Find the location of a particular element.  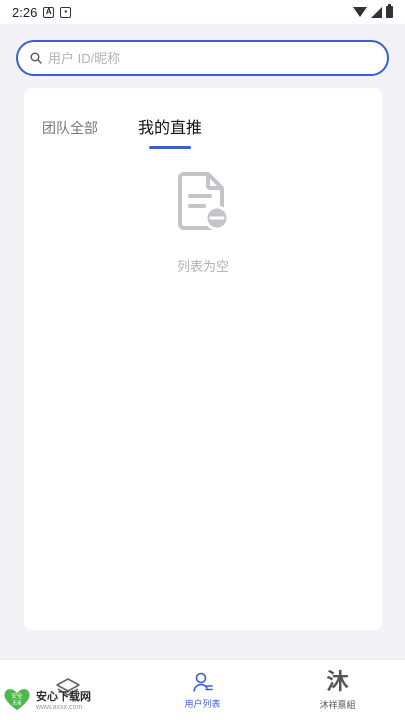

status-right is located at coordinates (373, 11).